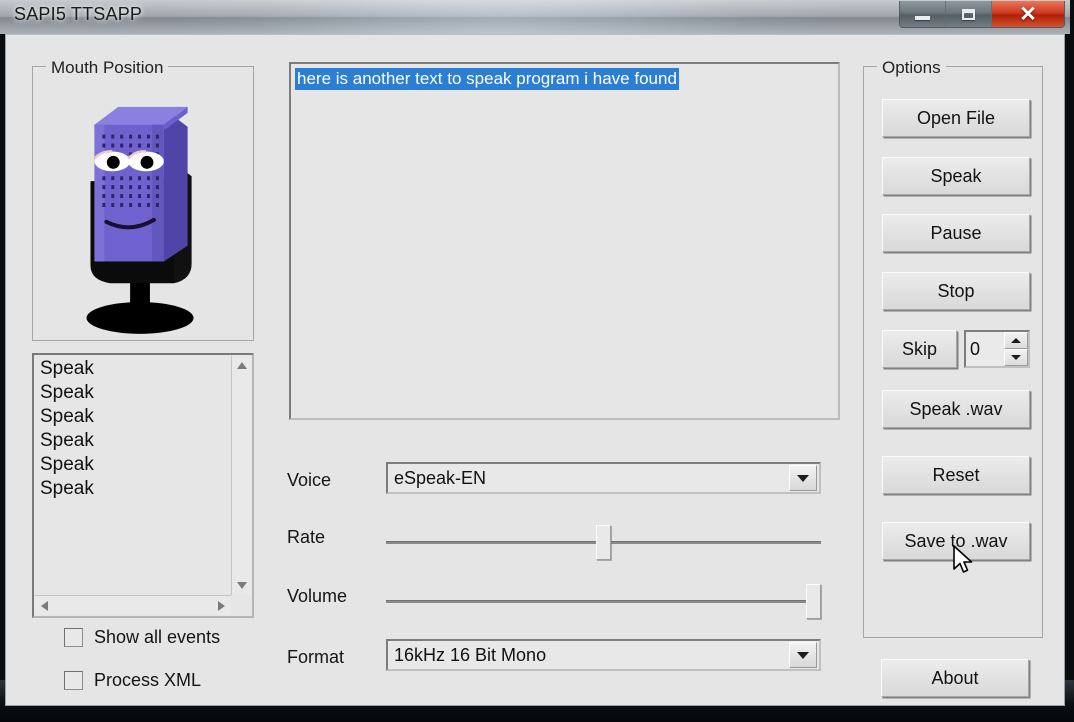  What do you see at coordinates (535, 17) in the screenshot?
I see `title-bar: SAPI5 TTSAPP ✕` at bounding box center [535, 17].